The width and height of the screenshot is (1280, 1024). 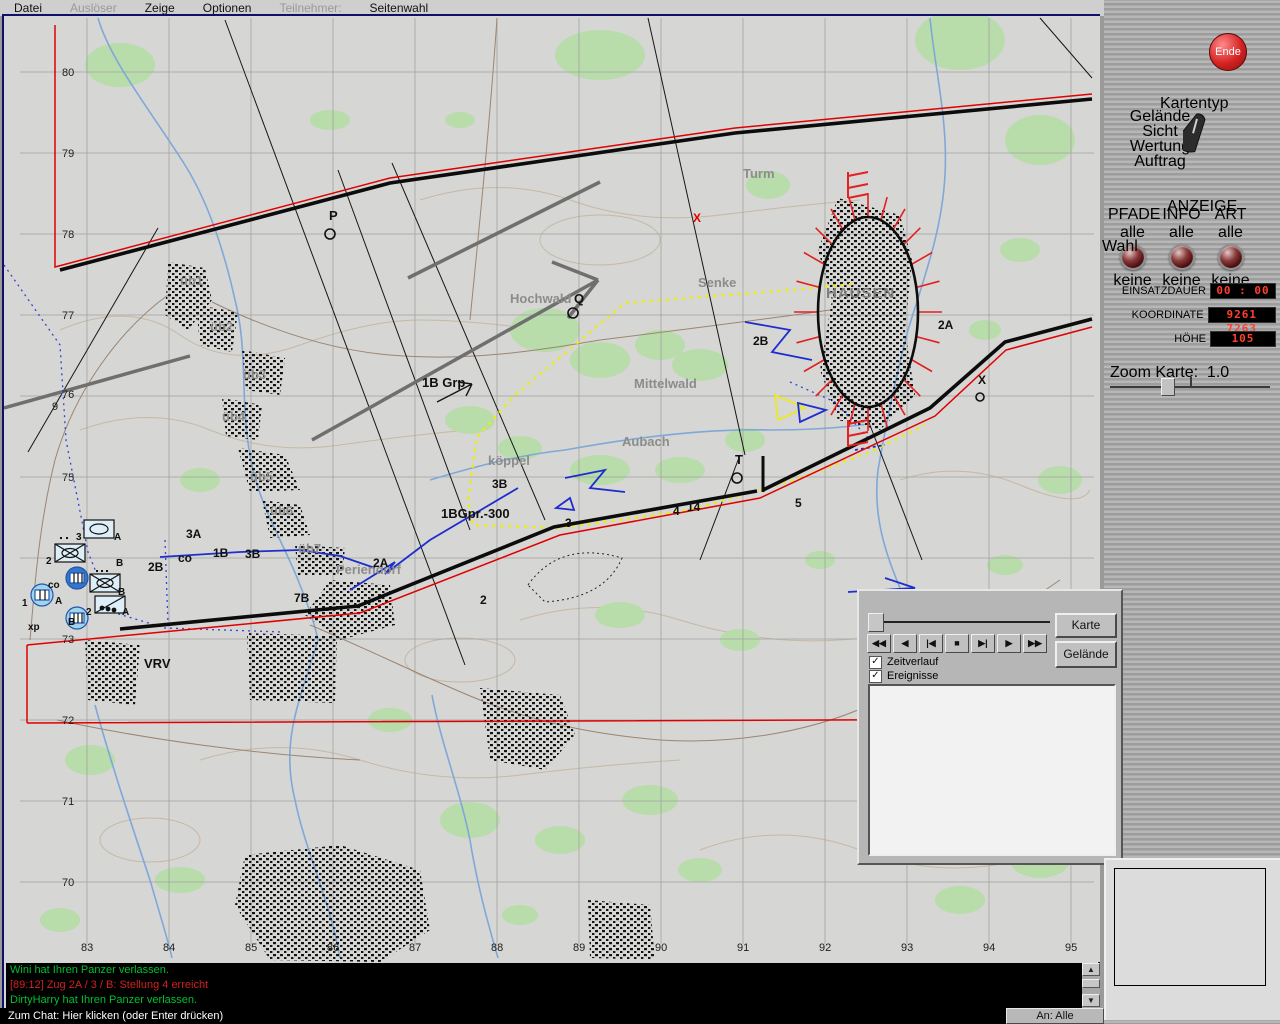 What do you see at coordinates (87, 948) in the screenshot?
I see `svg-text: 83` at bounding box center [87, 948].